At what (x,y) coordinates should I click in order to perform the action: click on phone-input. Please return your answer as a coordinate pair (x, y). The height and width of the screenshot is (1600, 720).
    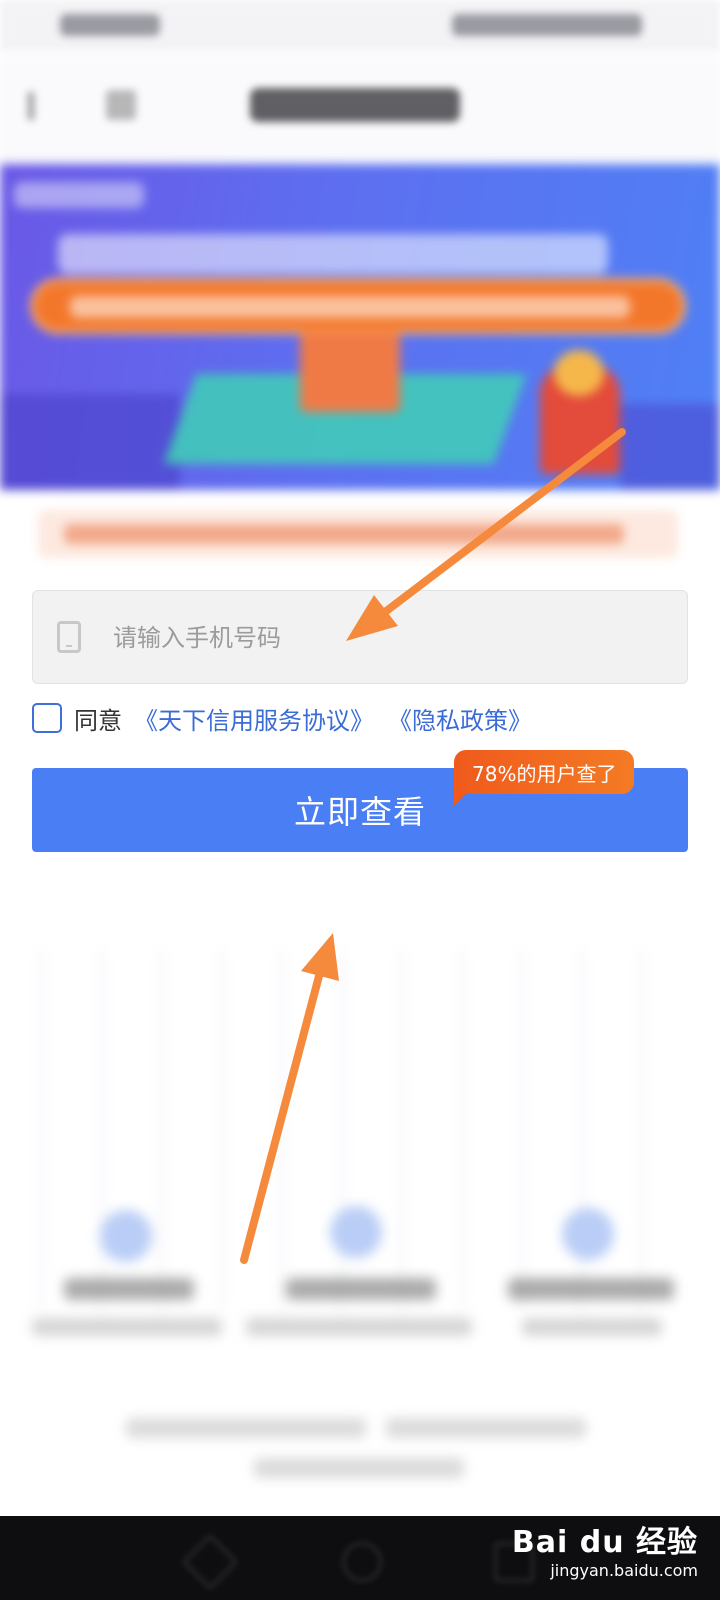
    Looking at the image, I should click on (393, 638).